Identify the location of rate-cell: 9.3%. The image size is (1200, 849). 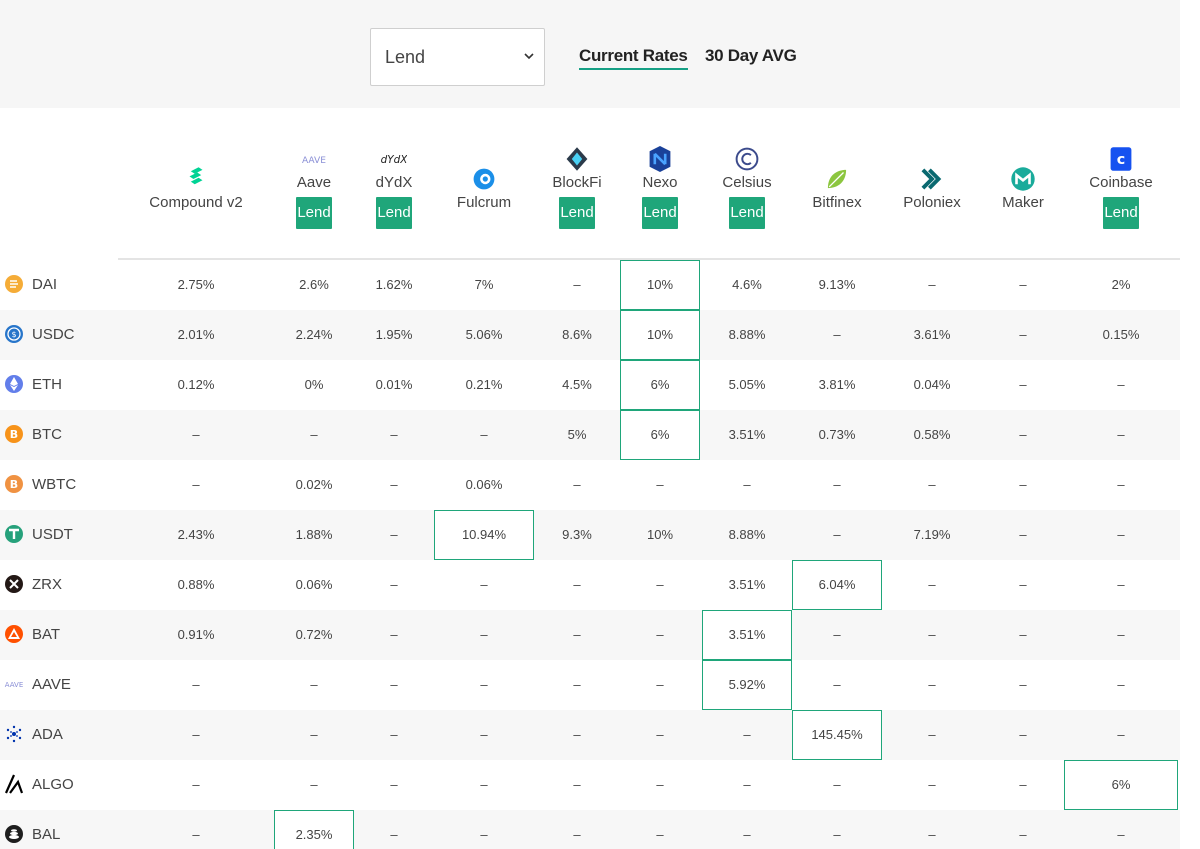
(577, 534).